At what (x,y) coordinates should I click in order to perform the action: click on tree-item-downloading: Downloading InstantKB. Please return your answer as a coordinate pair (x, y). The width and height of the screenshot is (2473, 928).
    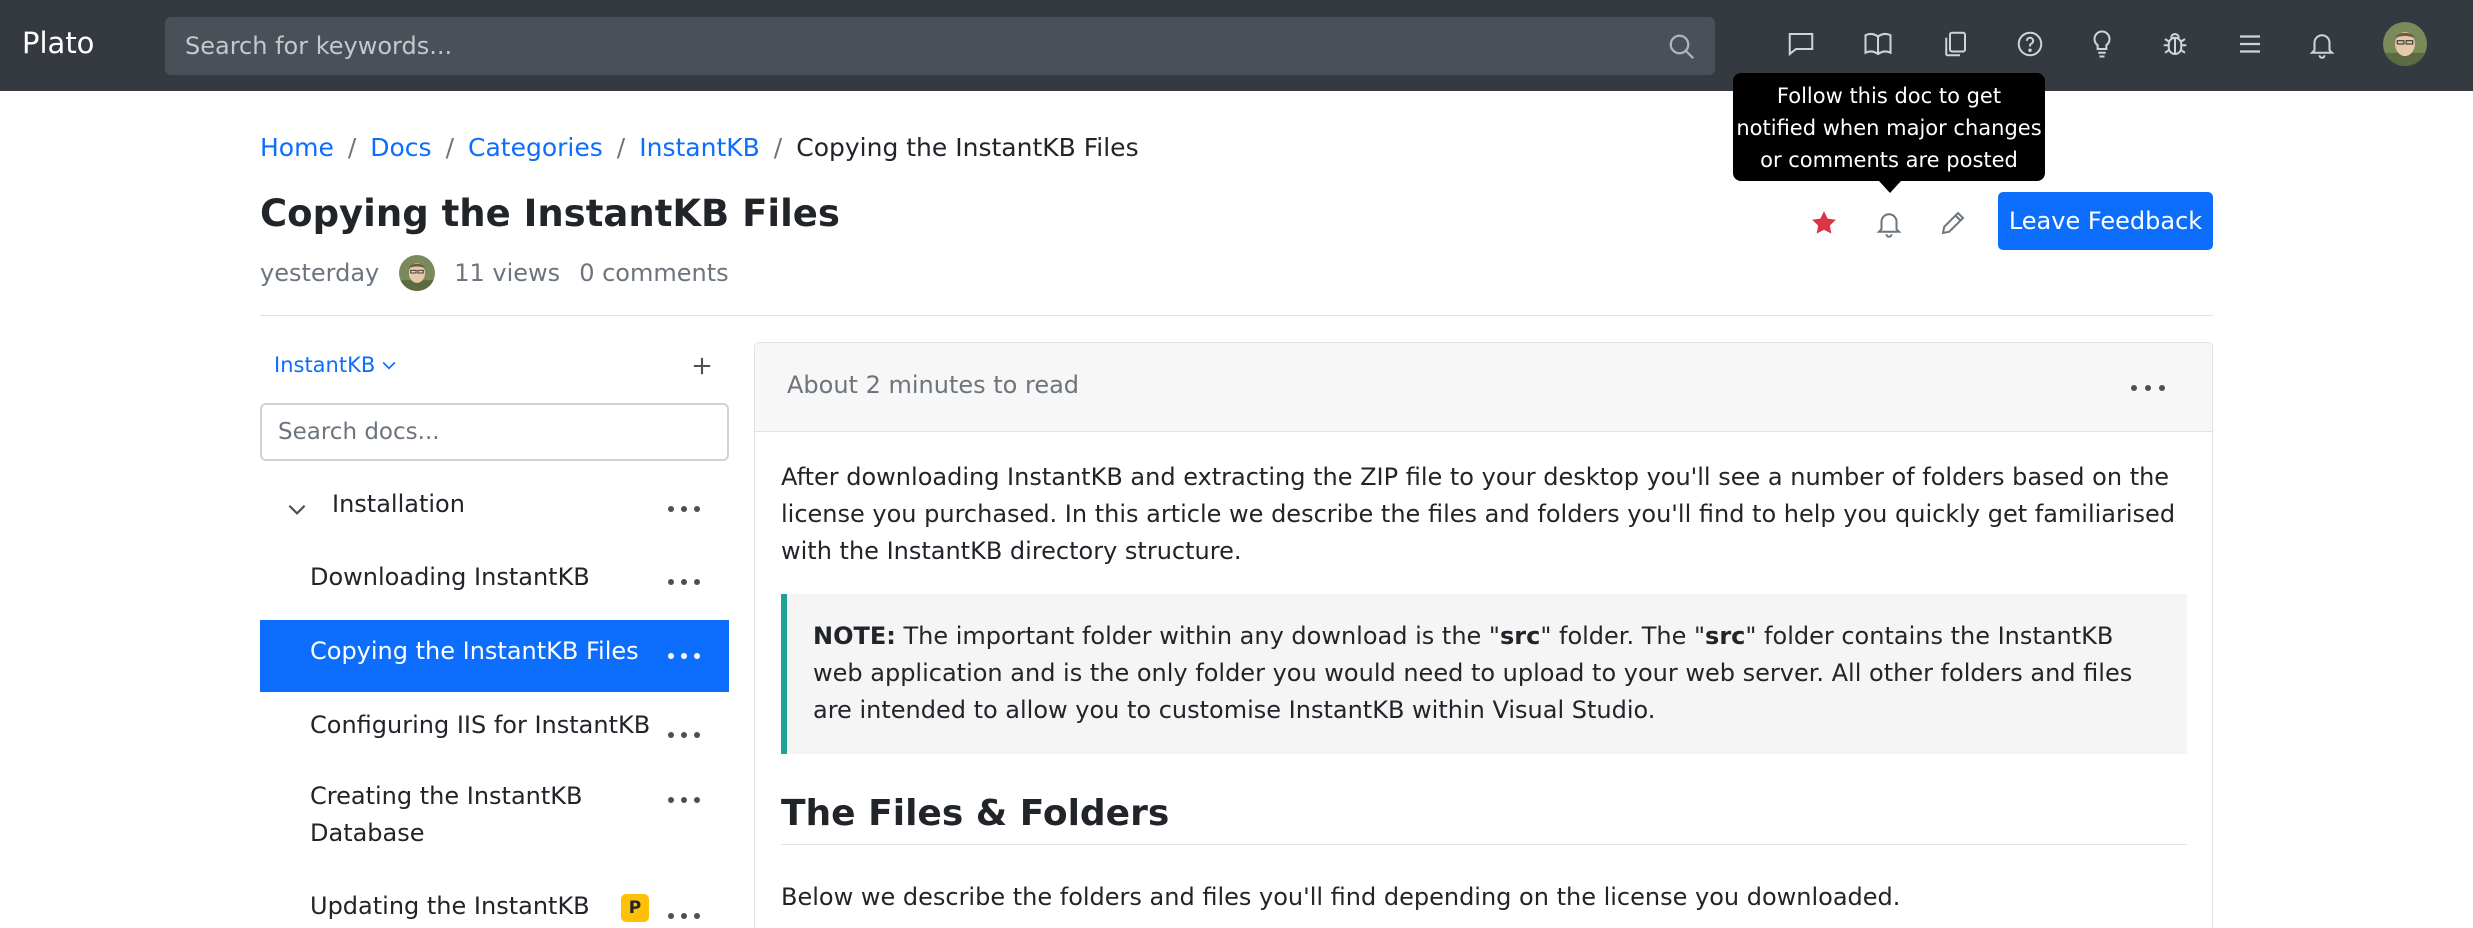
    Looking at the image, I should click on (494, 581).